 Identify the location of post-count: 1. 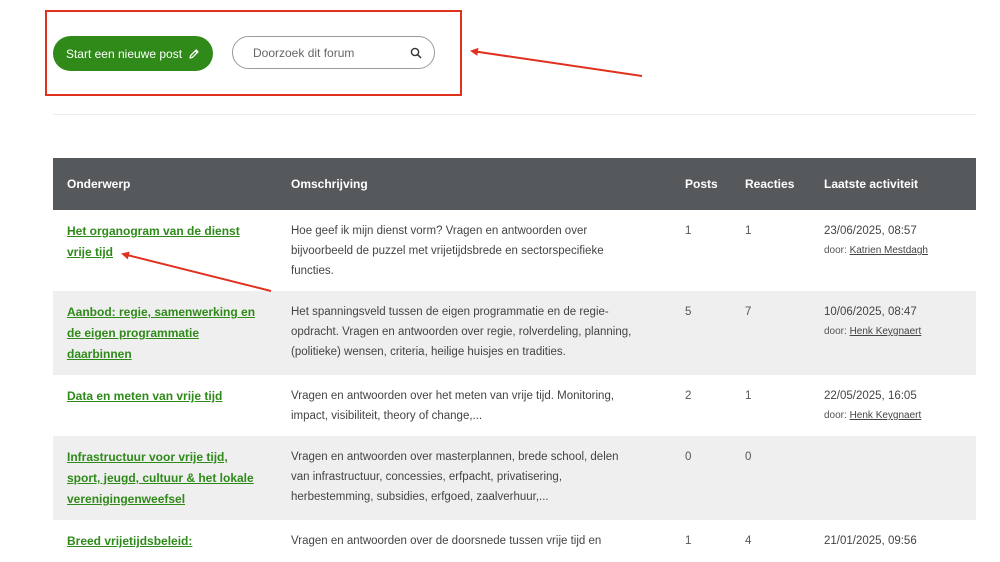
(688, 541).